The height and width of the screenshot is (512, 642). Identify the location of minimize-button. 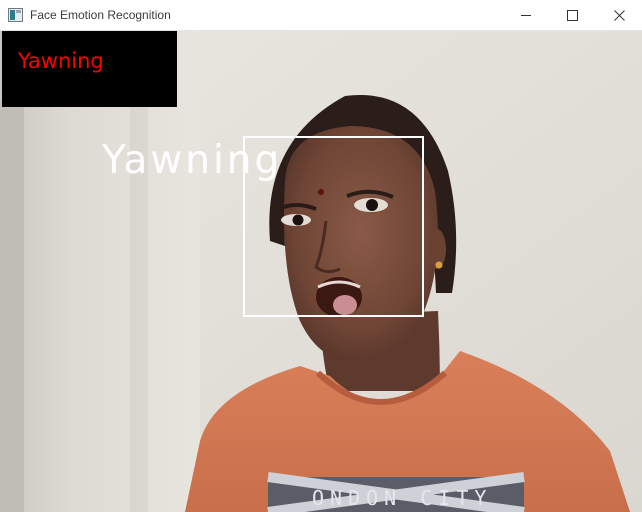
(526, 15).